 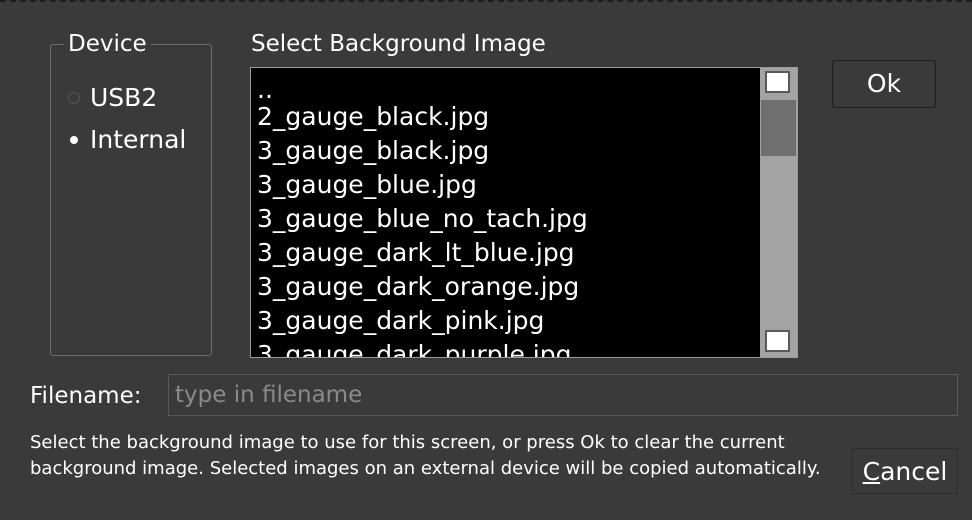 What do you see at coordinates (74, 98) in the screenshot?
I see `radio-unchecked-icon` at bounding box center [74, 98].